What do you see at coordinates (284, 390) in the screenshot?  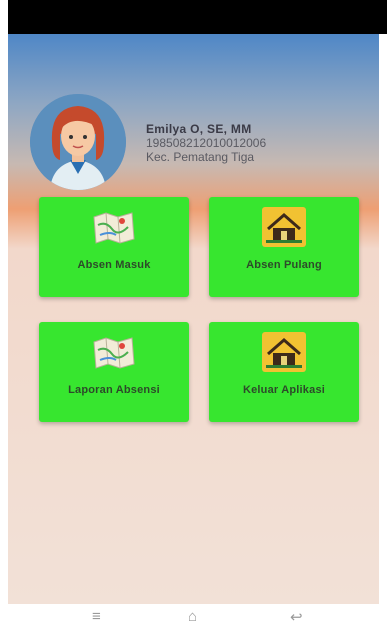 I see `keluar-aplikasi-label: Keluar Aplikasi` at bounding box center [284, 390].